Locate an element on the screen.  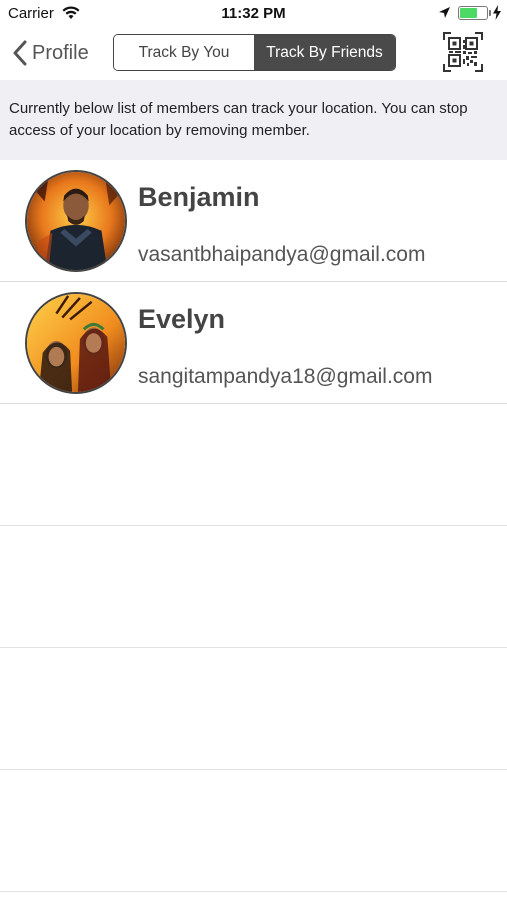
tab-track-by-friends: Track By Friends is located at coordinates (324, 52).